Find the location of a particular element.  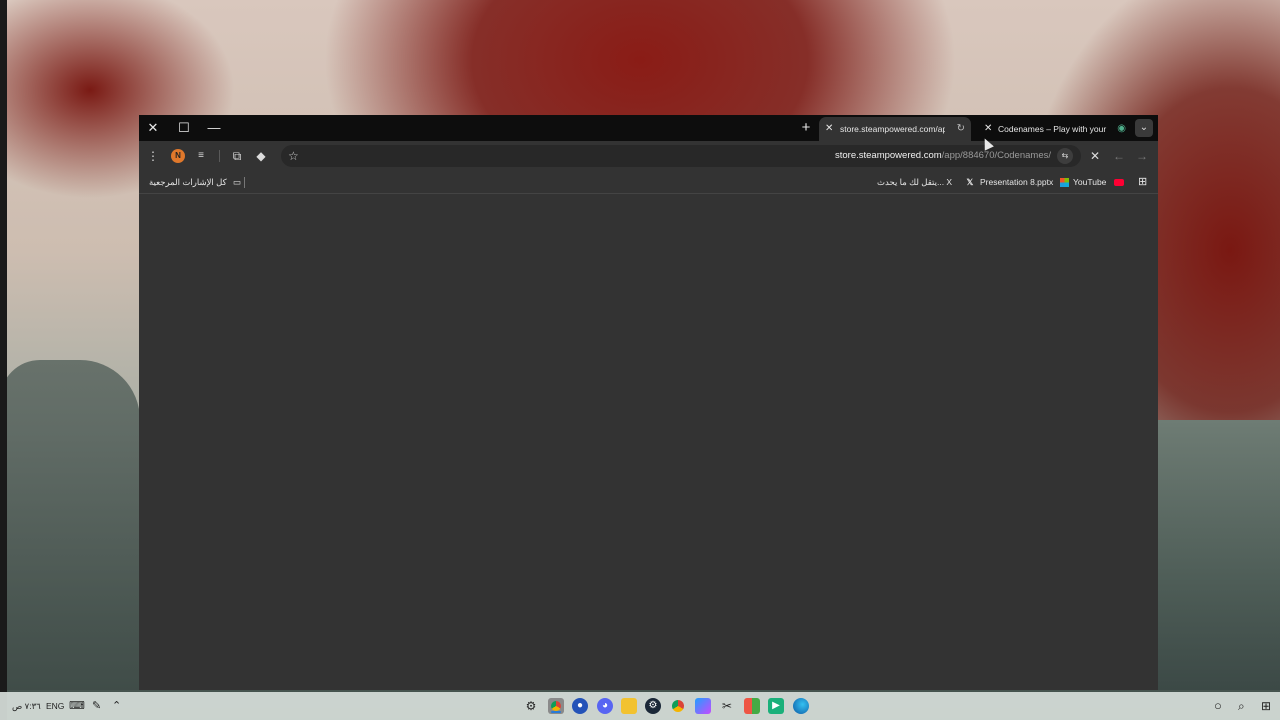

chrome-icon is located at coordinates (556, 706).